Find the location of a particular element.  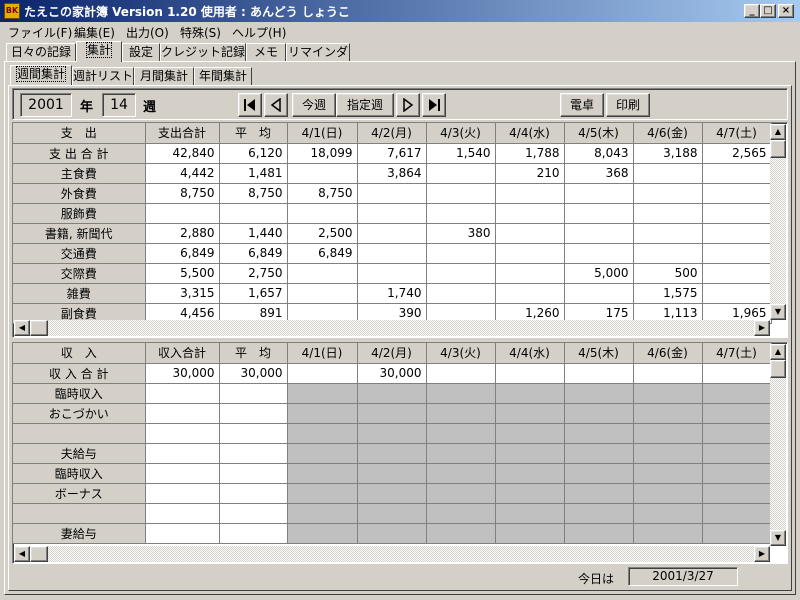

column-header: 4/6(金) is located at coordinates (668, 133).